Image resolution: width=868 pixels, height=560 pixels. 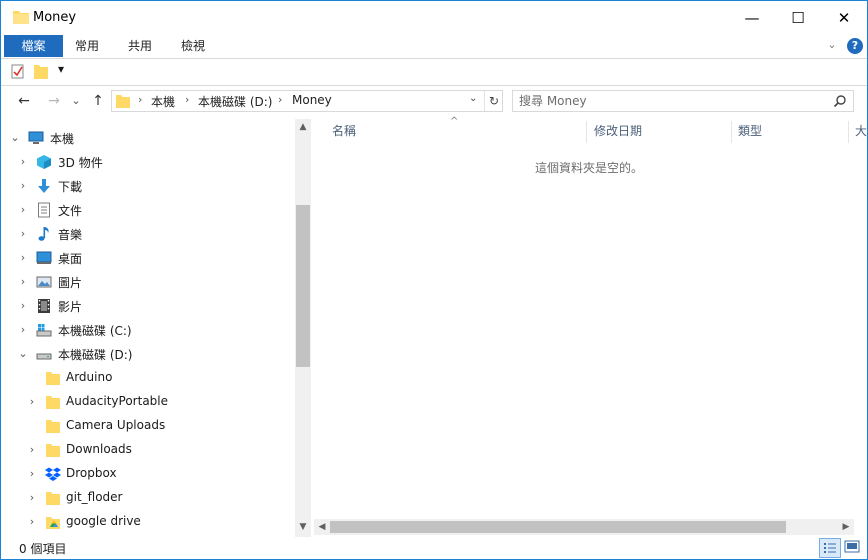 What do you see at coordinates (117, 401) in the screenshot?
I see `tree-item-label: AudacityPortable` at bounding box center [117, 401].